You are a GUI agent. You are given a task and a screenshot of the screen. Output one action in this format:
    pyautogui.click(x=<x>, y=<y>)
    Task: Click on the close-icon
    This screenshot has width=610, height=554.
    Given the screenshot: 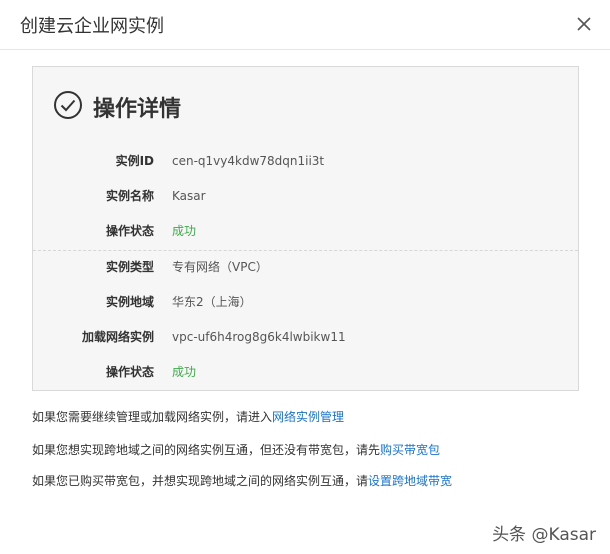 What is the action you would take?
    pyautogui.click(x=584, y=24)
    